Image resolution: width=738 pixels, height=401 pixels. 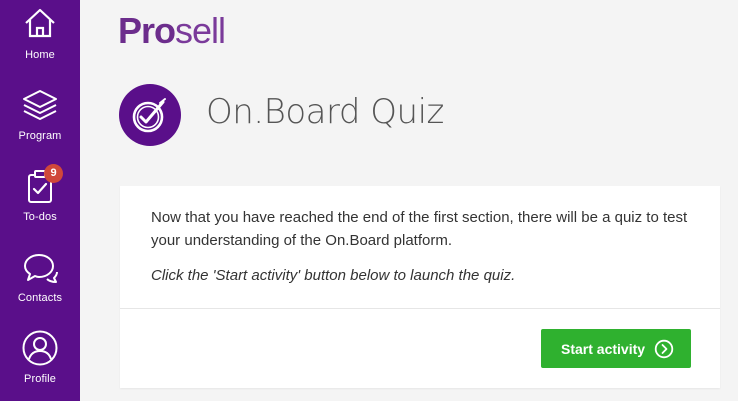 I want to click on layers-icon, so click(x=40, y=105).